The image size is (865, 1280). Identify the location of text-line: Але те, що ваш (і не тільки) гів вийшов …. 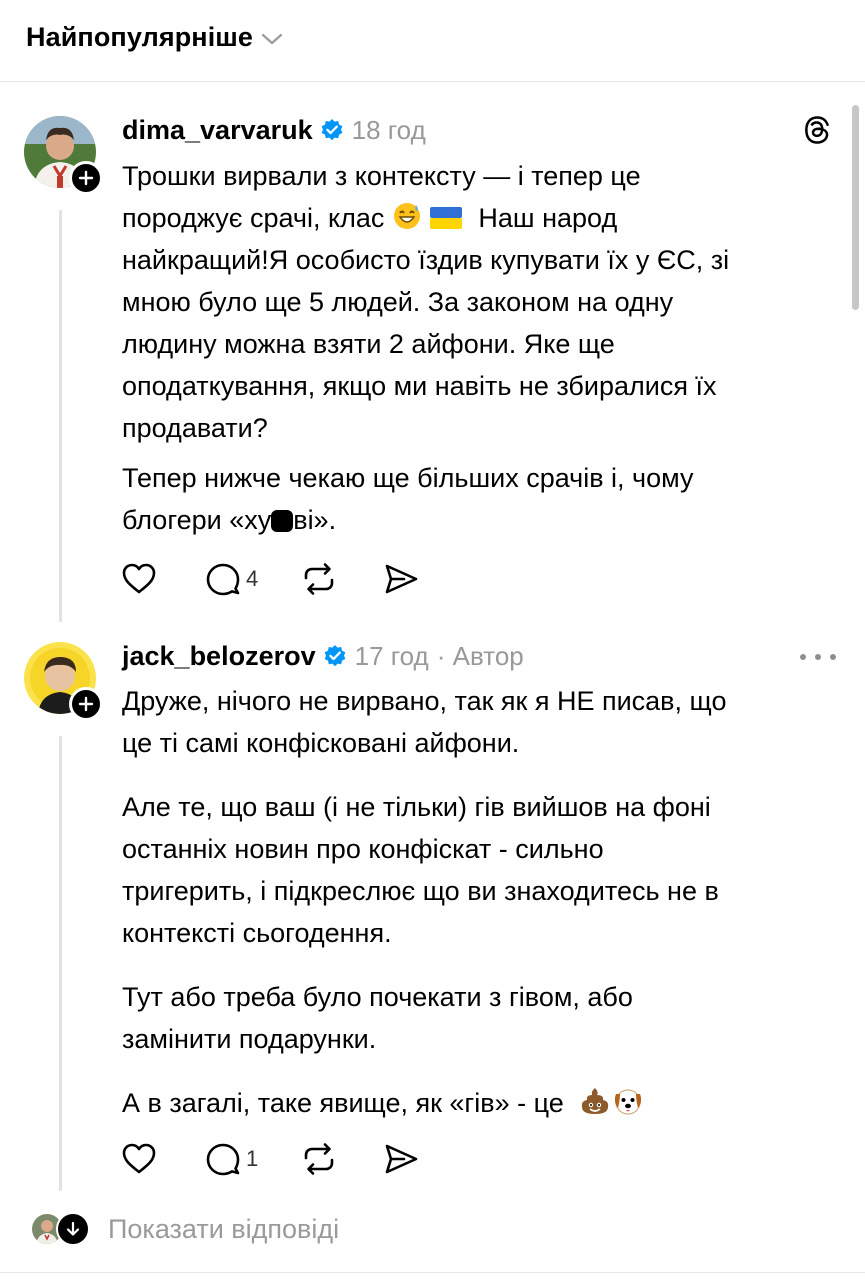
(416, 807).